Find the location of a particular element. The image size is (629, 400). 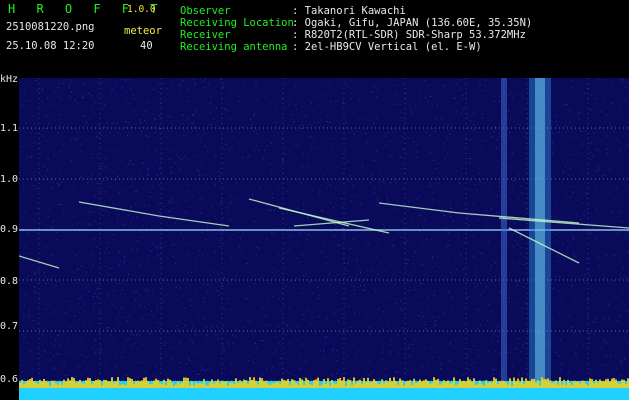

meteor-count: 40 is located at coordinates (146, 46).